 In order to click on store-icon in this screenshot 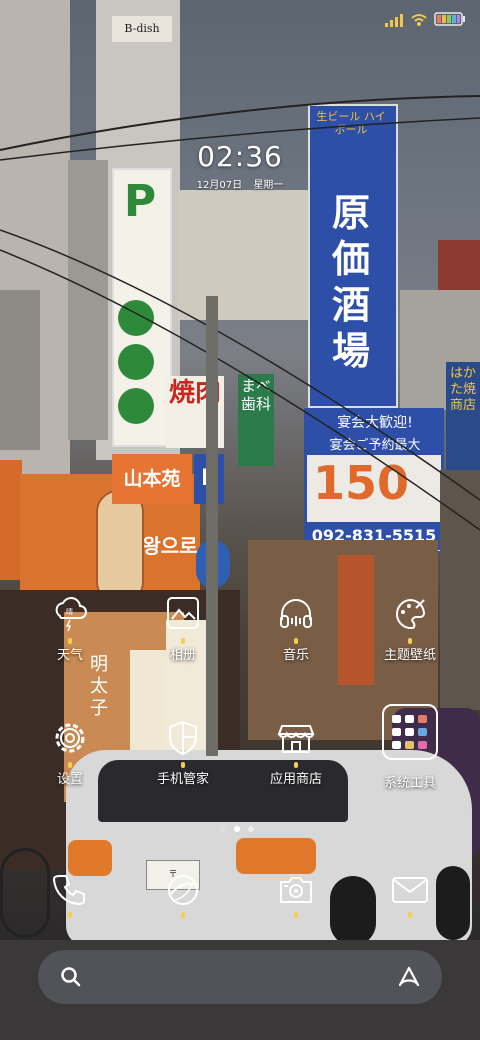, I will do `click(296, 743)`.